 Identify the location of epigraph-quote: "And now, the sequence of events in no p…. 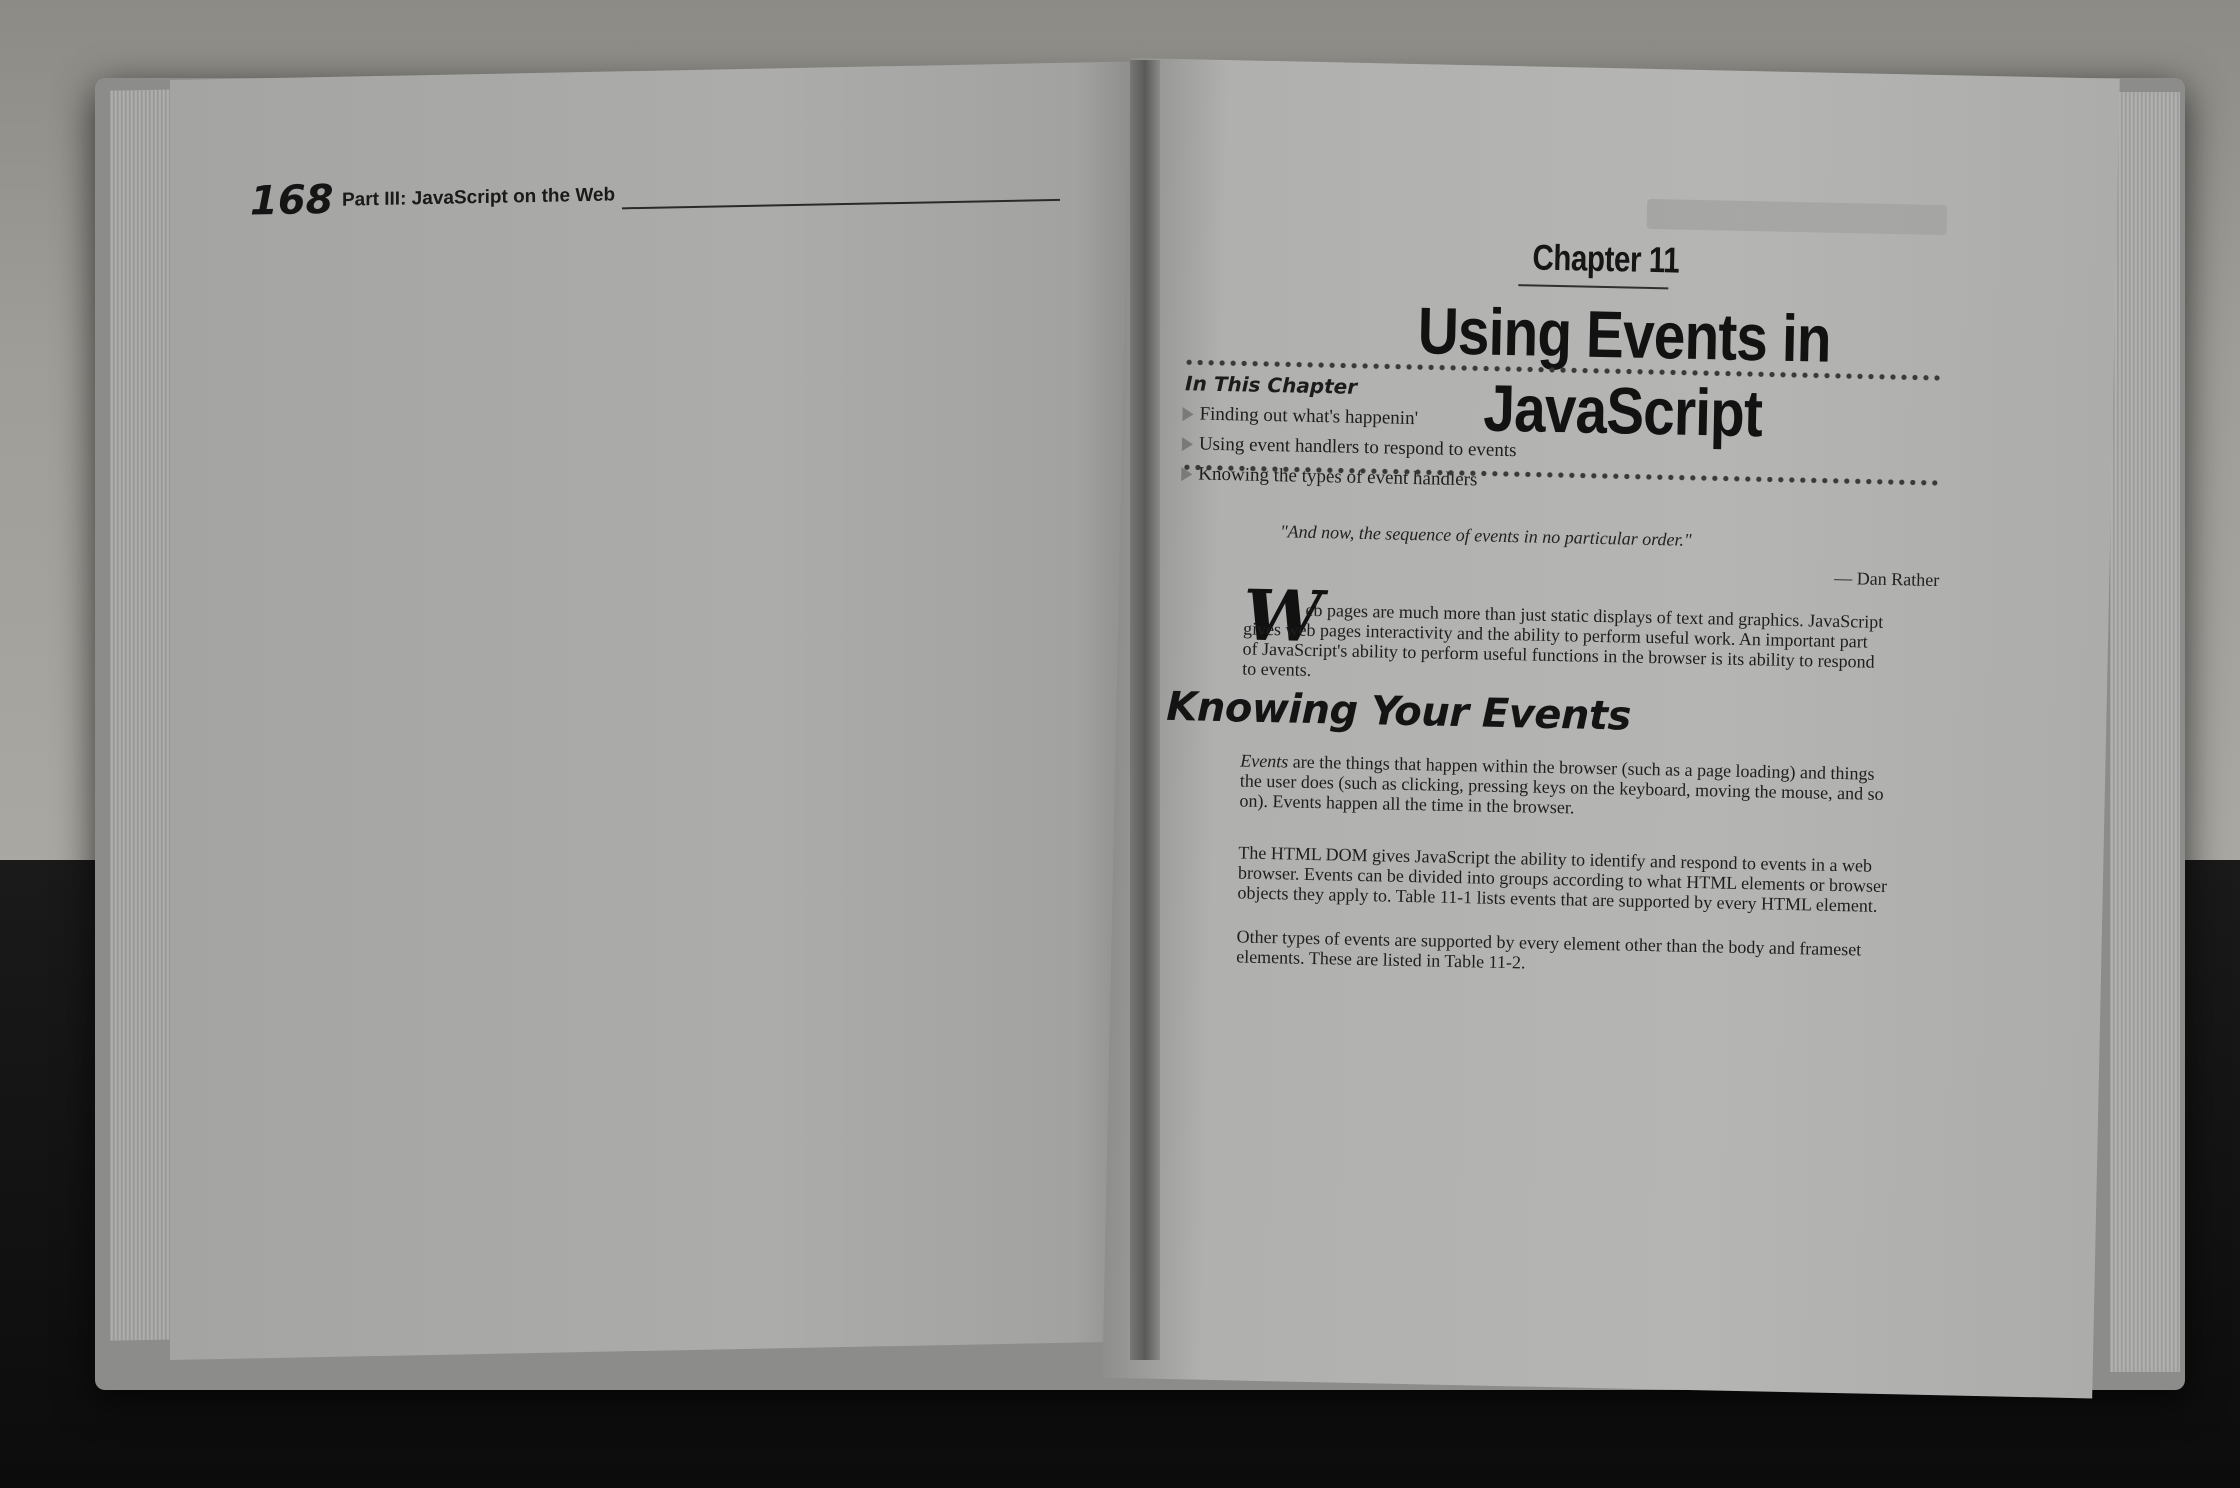
(1485, 535).